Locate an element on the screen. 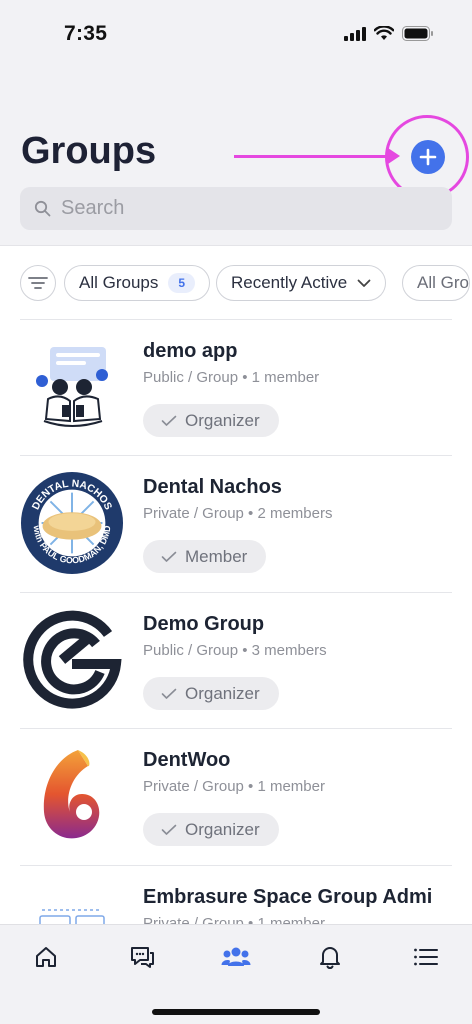 The height and width of the screenshot is (1024, 472). group-name: Dental Nachos is located at coordinates (212, 487).